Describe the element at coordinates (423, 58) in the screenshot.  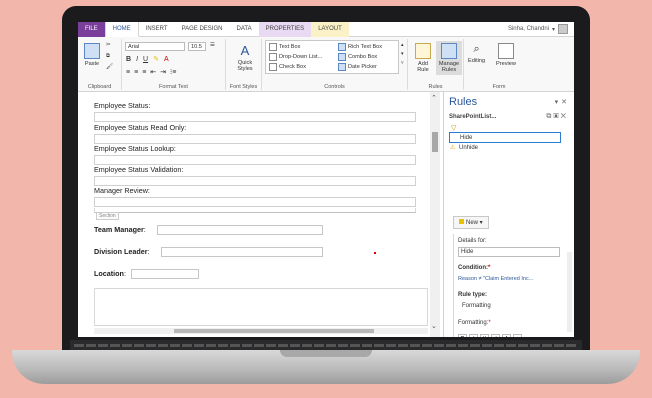
I see `add-rule-button: Add Rule` at that location.